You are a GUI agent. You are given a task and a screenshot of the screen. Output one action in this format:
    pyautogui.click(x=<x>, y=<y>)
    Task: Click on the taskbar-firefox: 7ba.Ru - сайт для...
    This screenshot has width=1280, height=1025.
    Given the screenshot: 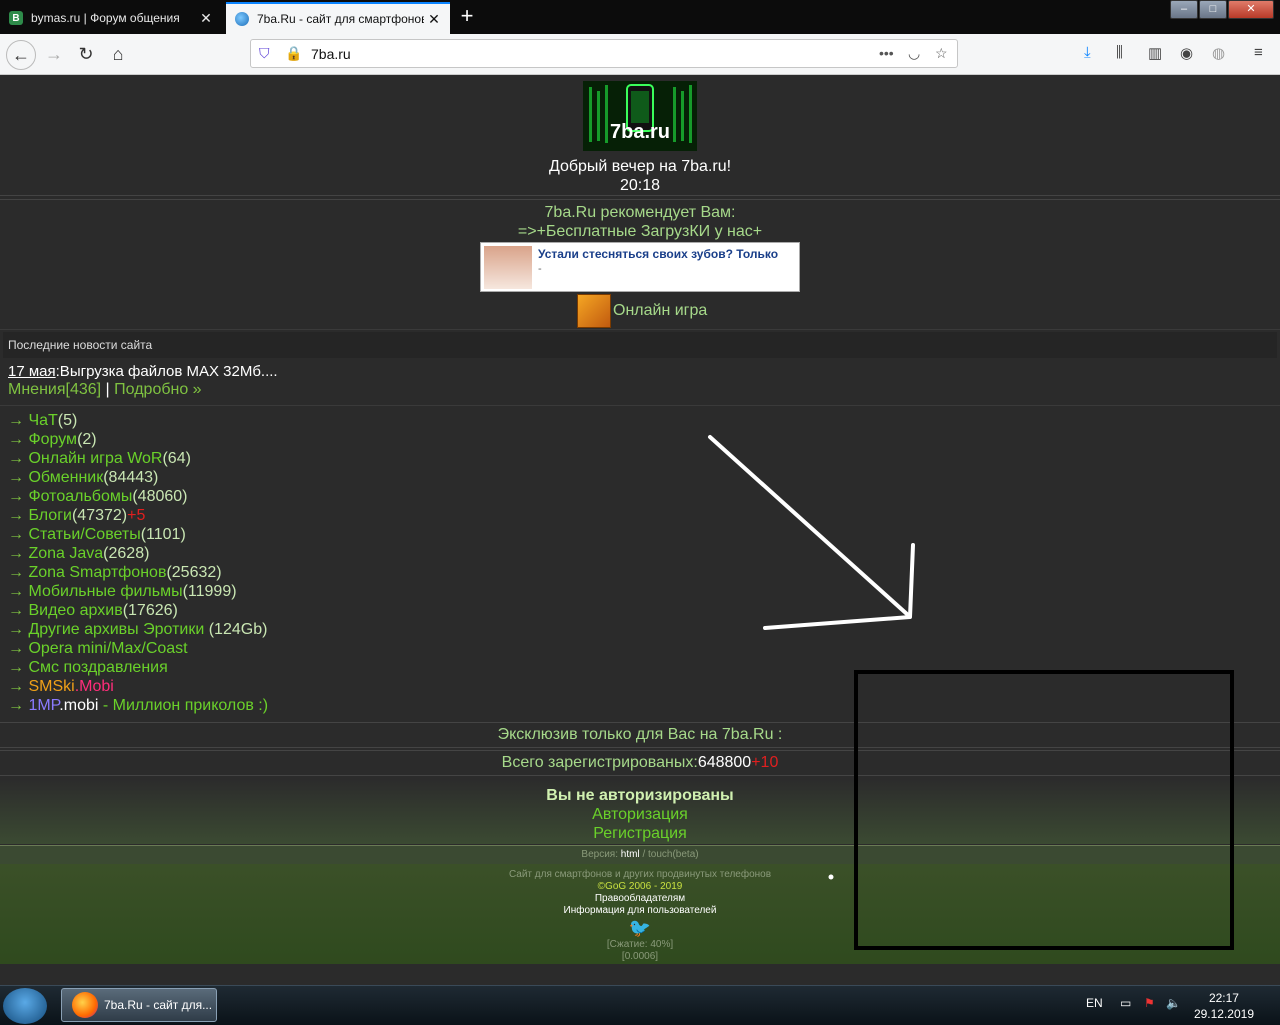 What is the action you would take?
    pyautogui.click(x=139, y=1005)
    